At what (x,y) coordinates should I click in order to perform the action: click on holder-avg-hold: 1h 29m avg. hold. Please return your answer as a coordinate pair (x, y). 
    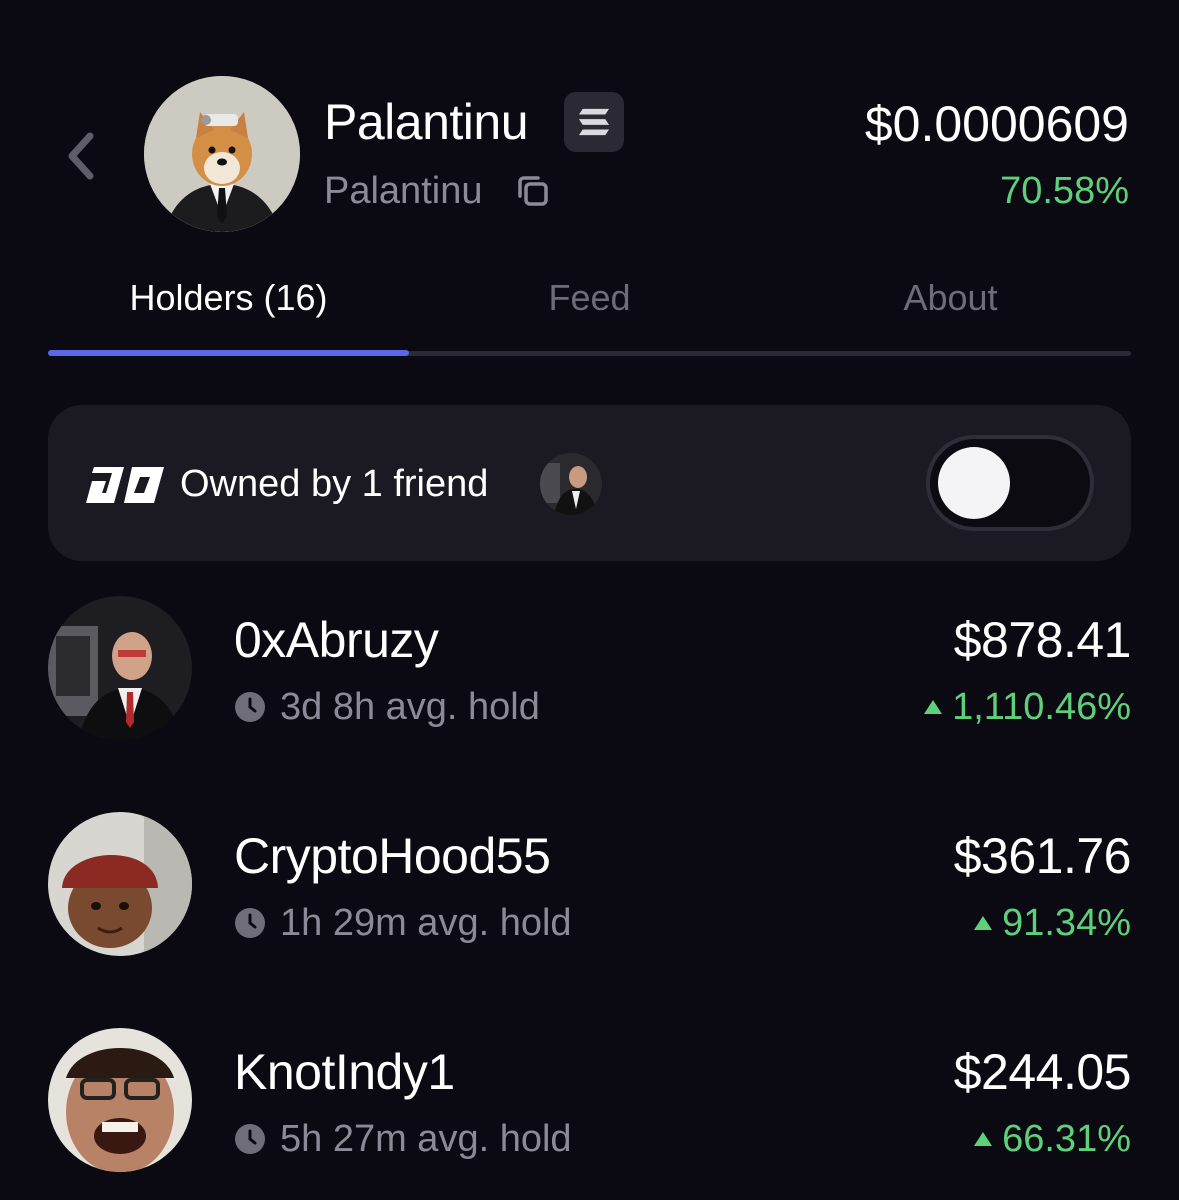
    Looking at the image, I should click on (403, 923).